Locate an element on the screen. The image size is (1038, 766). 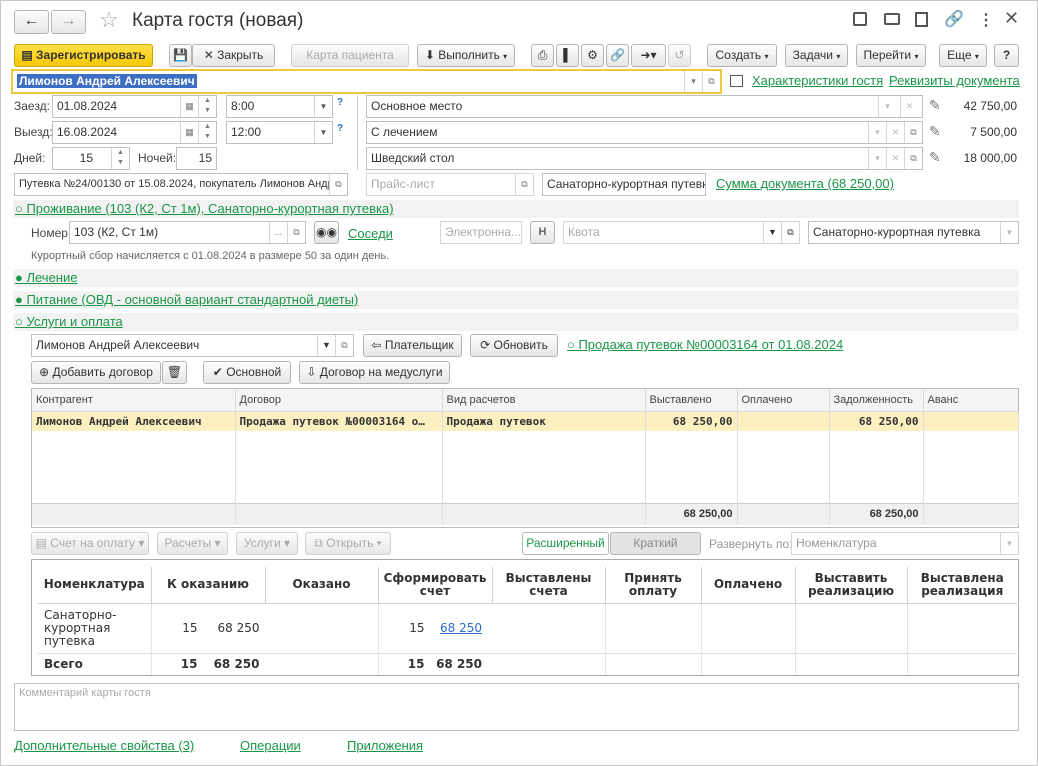
create-button: Создать ▾ is located at coordinates (742, 55).